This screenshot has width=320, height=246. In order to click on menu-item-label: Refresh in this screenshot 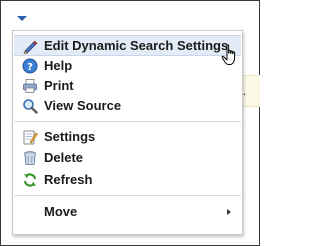, I will do `click(68, 179)`.